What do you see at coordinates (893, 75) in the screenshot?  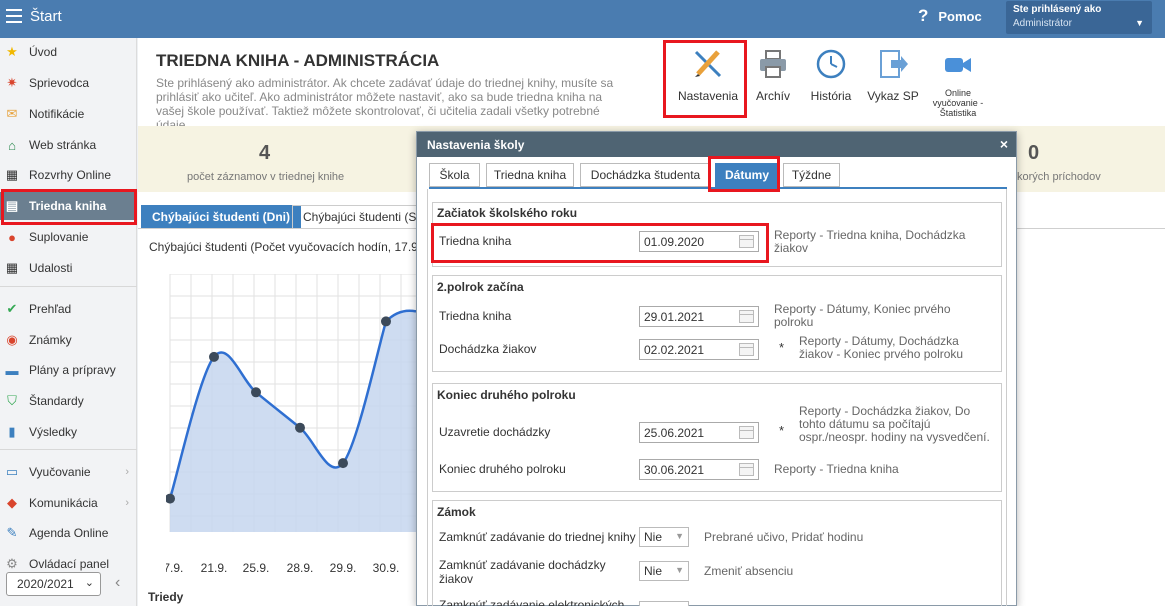 I see `report-button: Vykaz SP` at bounding box center [893, 75].